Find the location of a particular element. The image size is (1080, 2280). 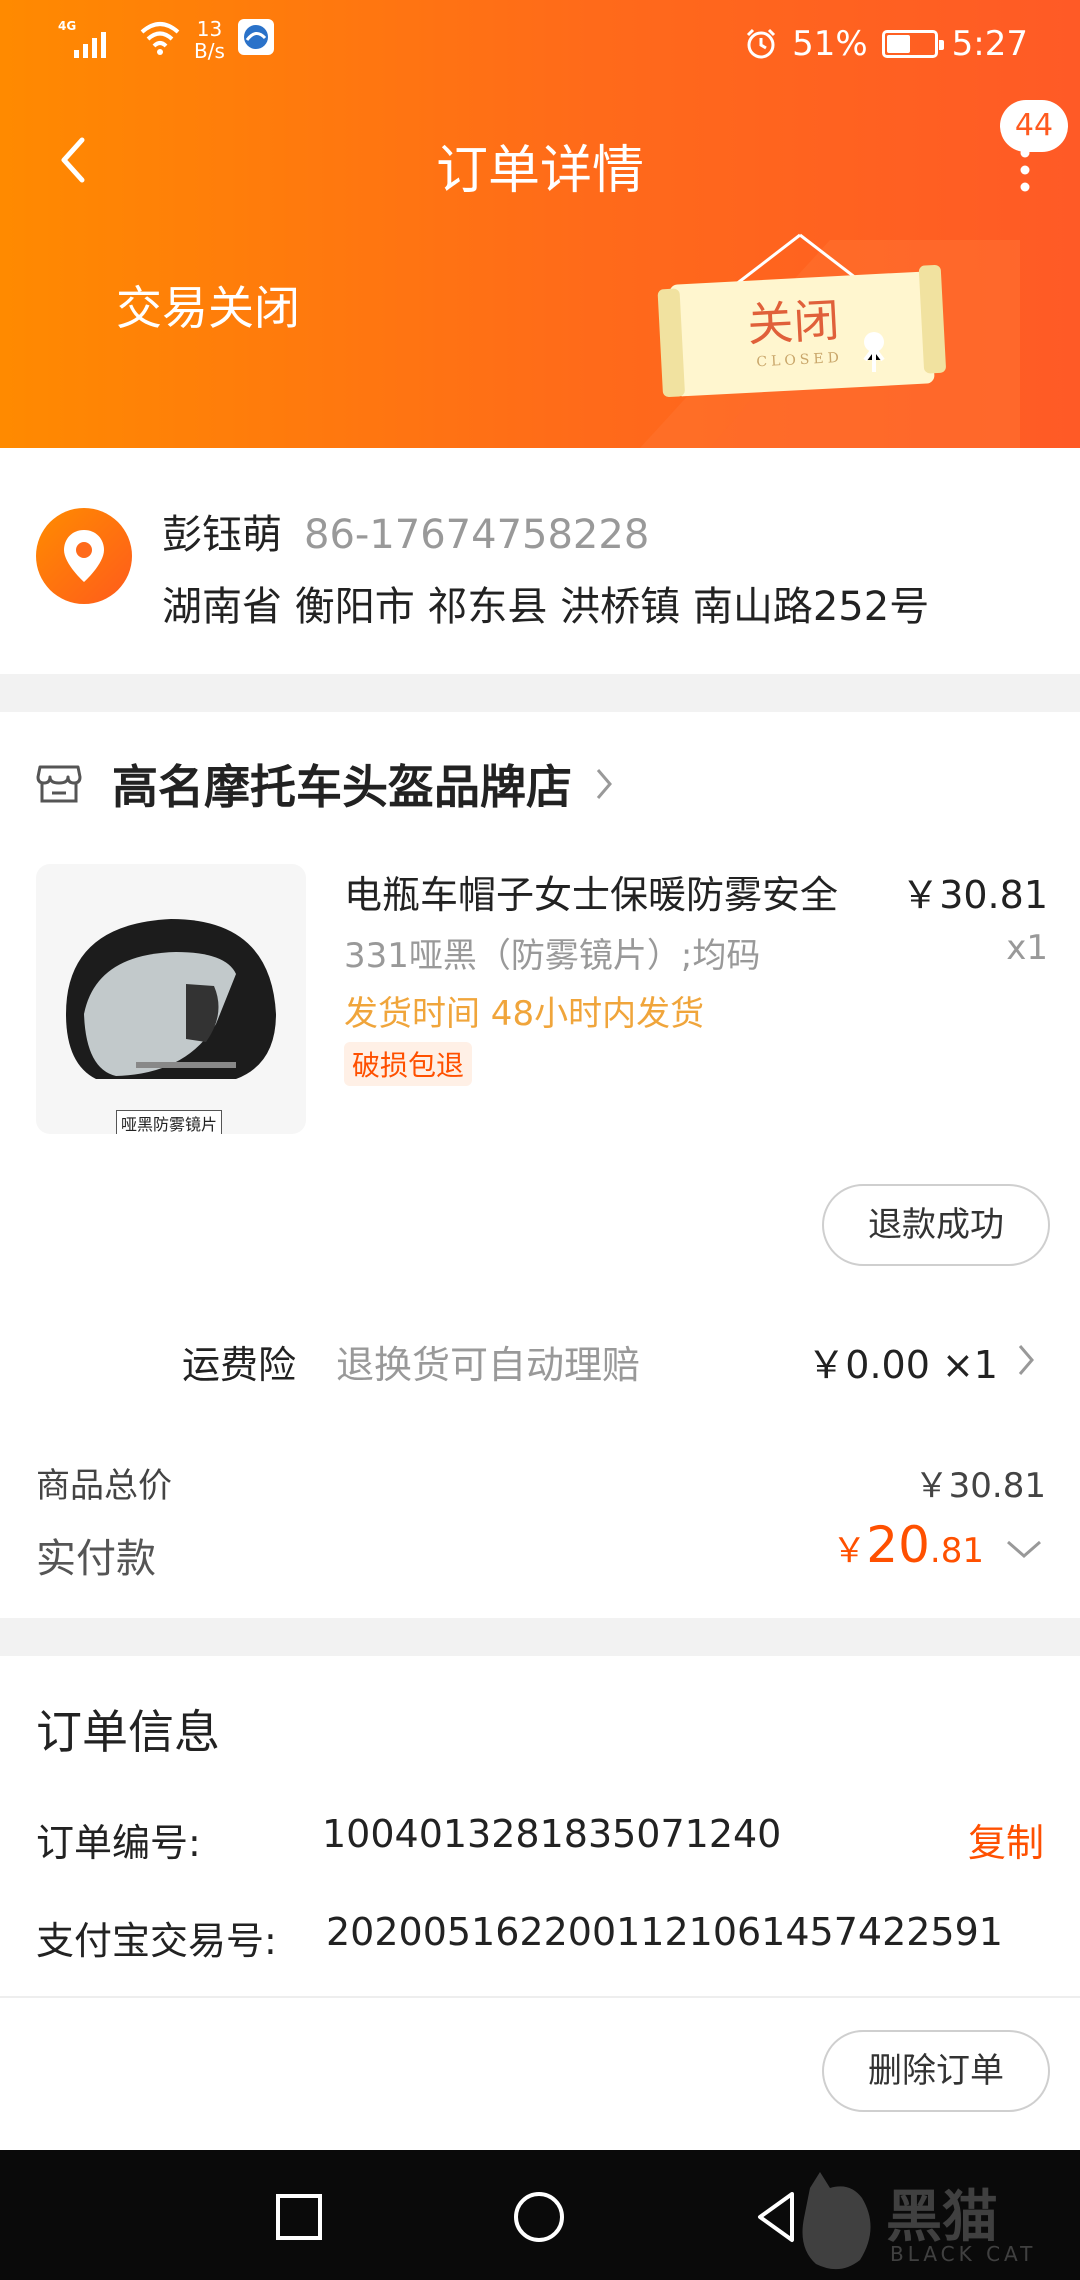

system-navigation-bar: 黑猫 BLACK CAT is located at coordinates (540, 2215).